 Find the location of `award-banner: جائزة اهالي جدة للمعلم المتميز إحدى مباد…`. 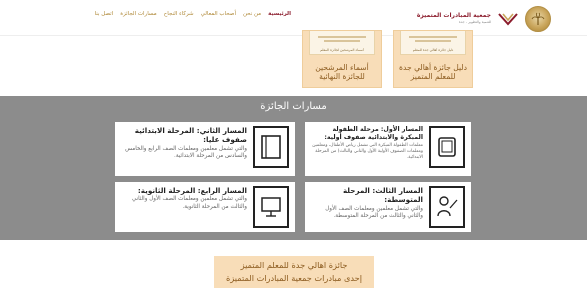

award-banner: جائزة اهالي جدة للمعلم المتميز إحدى مباد… is located at coordinates (294, 272).